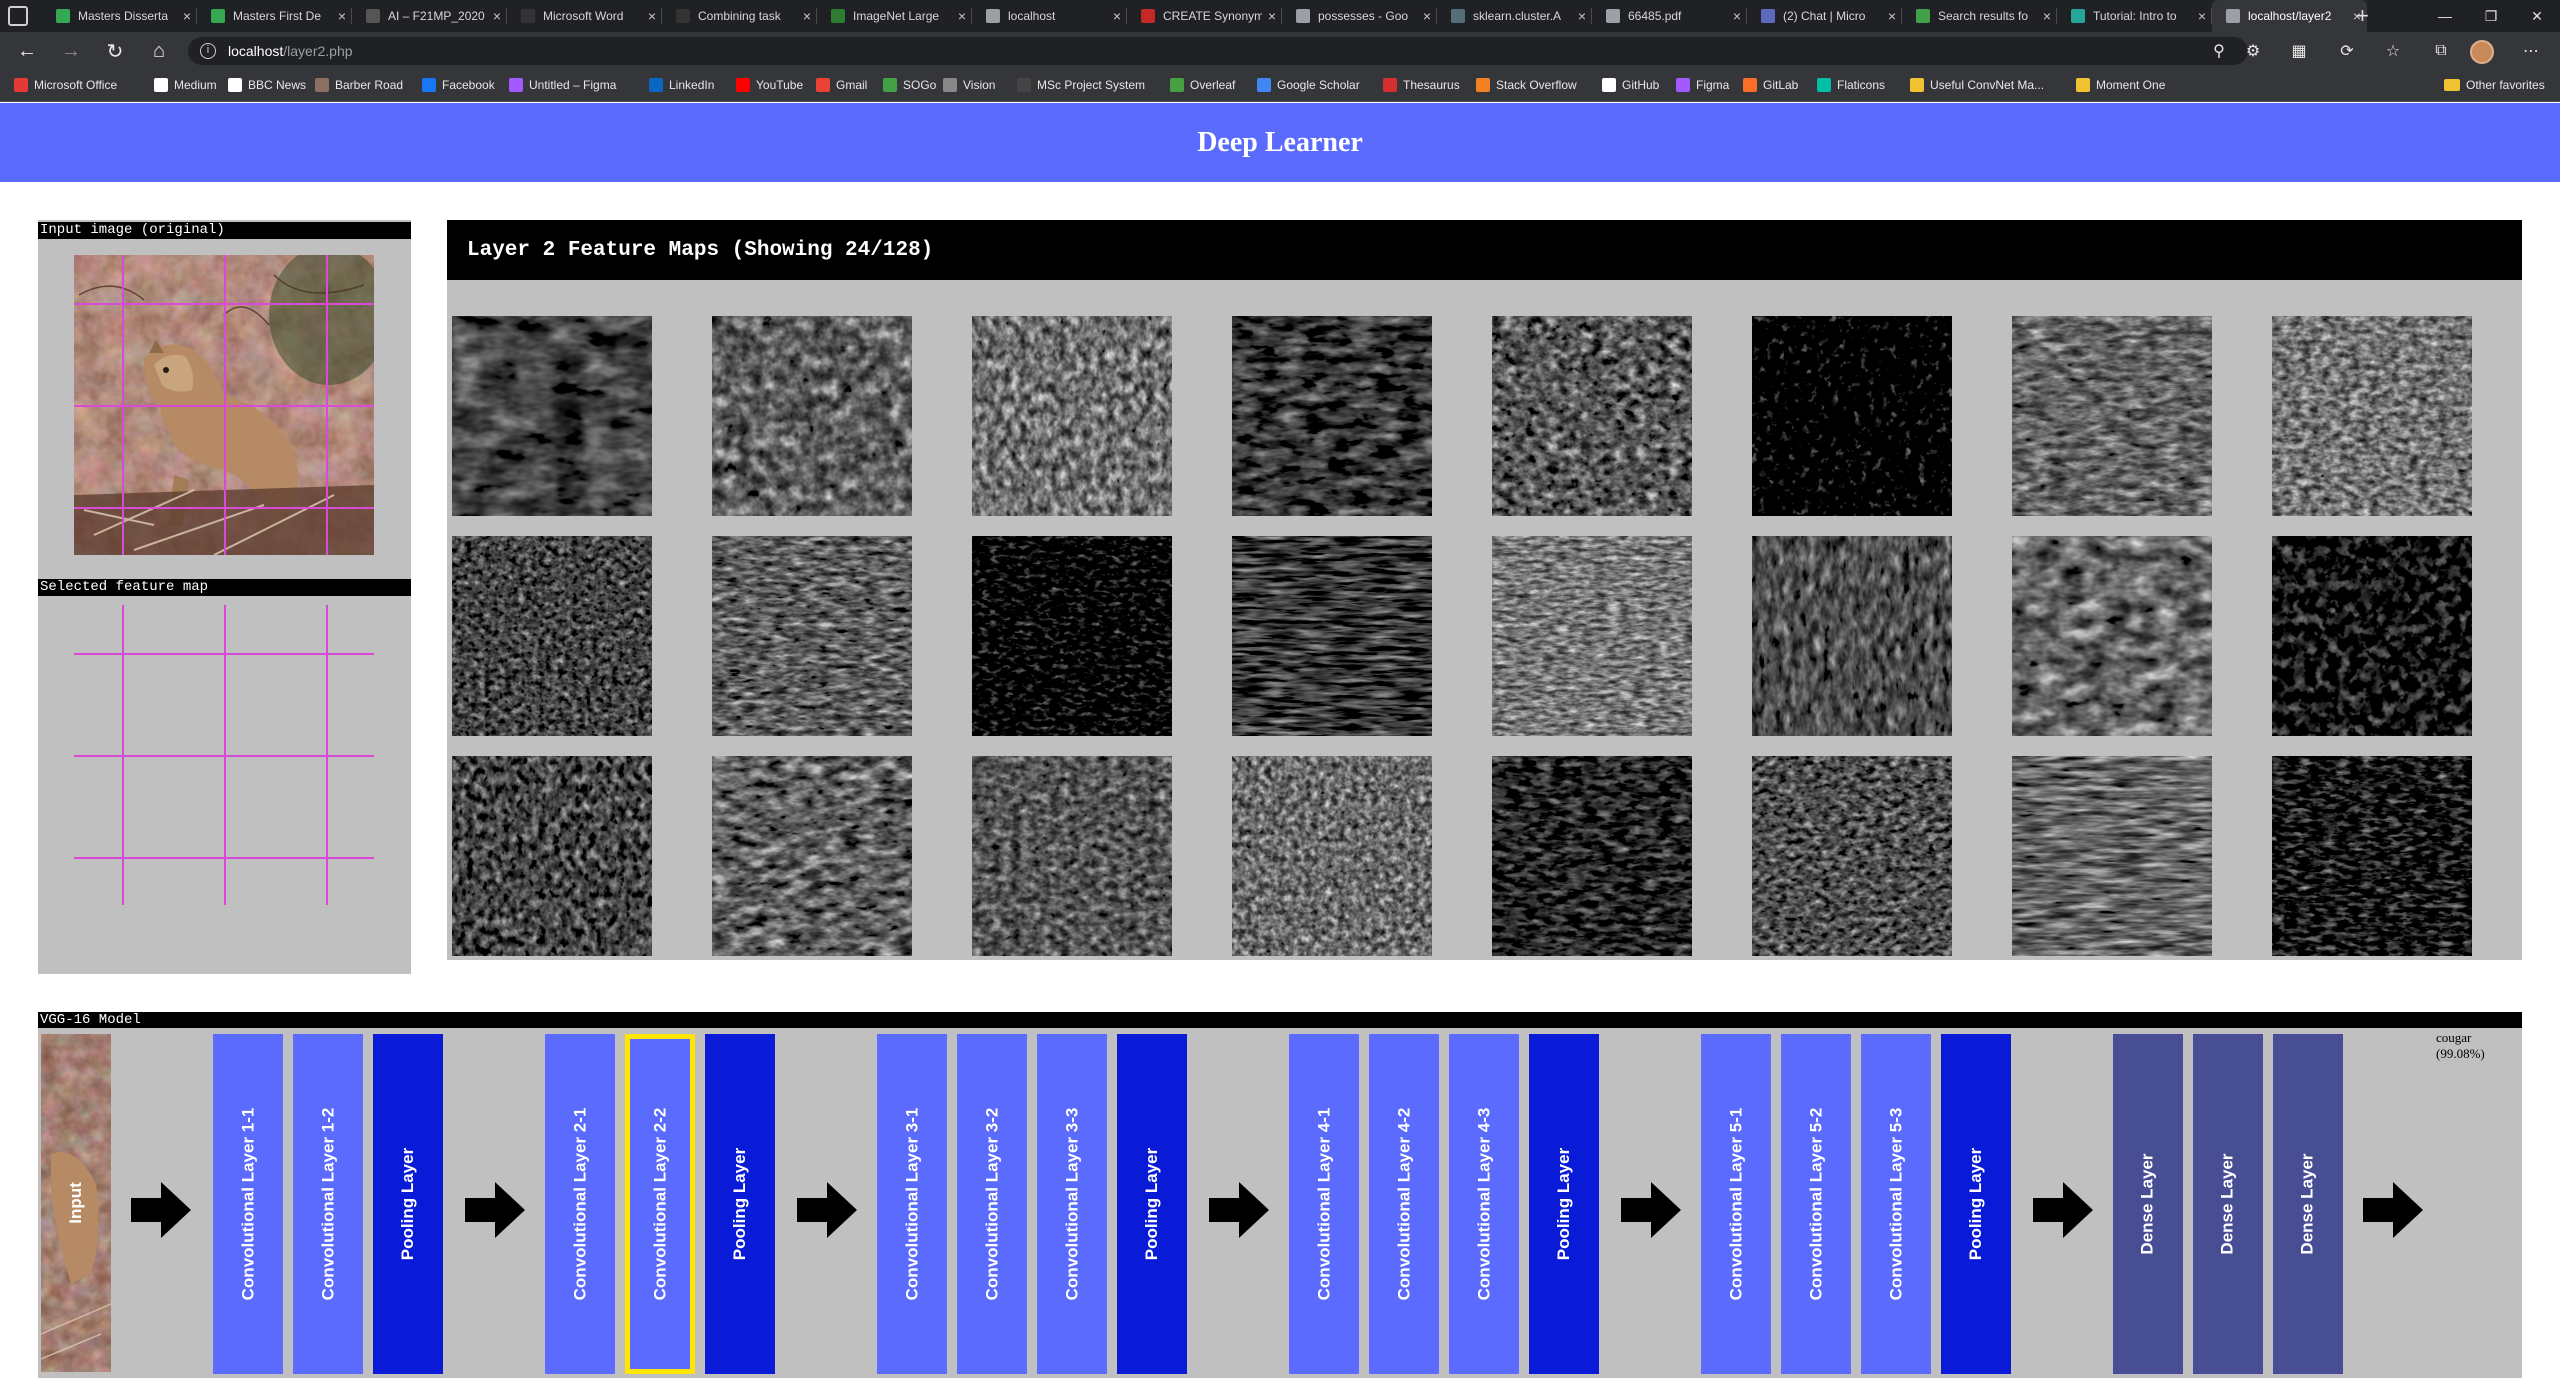 Image resolution: width=2560 pixels, height=1400 pixels. Describe the element at coordinates (359, 85) in the screenshot. I see `bookmark-item: Barber Road` at that location.